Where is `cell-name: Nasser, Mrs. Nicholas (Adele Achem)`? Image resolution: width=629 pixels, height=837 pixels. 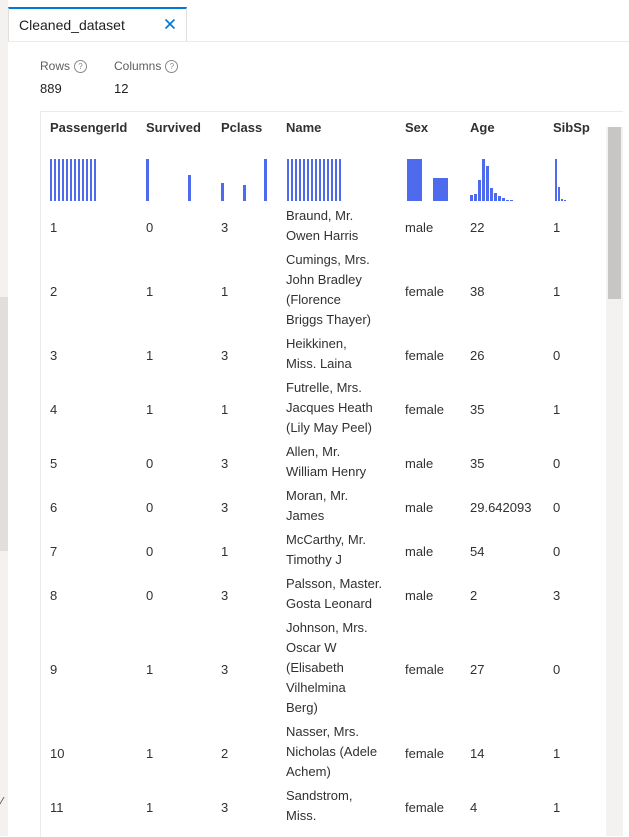 cell-name: Nasser, Mrs. Nicholas (Adele Achem) is located at coordinates (336, 752).